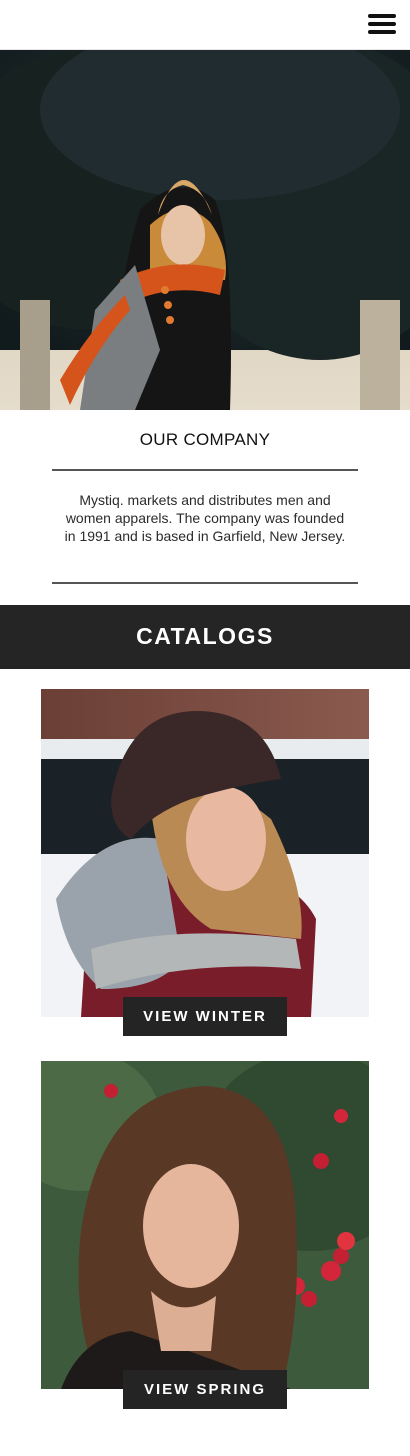 Image resolution: width=410 pixels, height=1456 pixels. What do you see at coordinates (205, 439) in the screenshot?
I see `company-title: OUR COMPANY` at bounding box center [205, 439].